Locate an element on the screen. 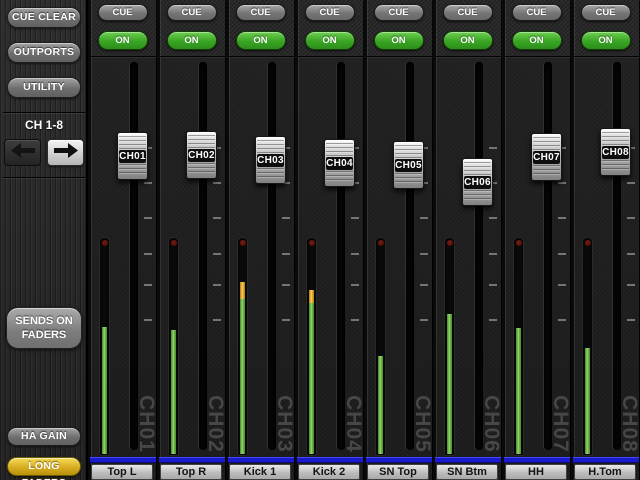 The height and width of the screenshot is (480, 640). channel-strip: CUE ON CH06 CH06 SN Btm is located at coordinates (468, 240).